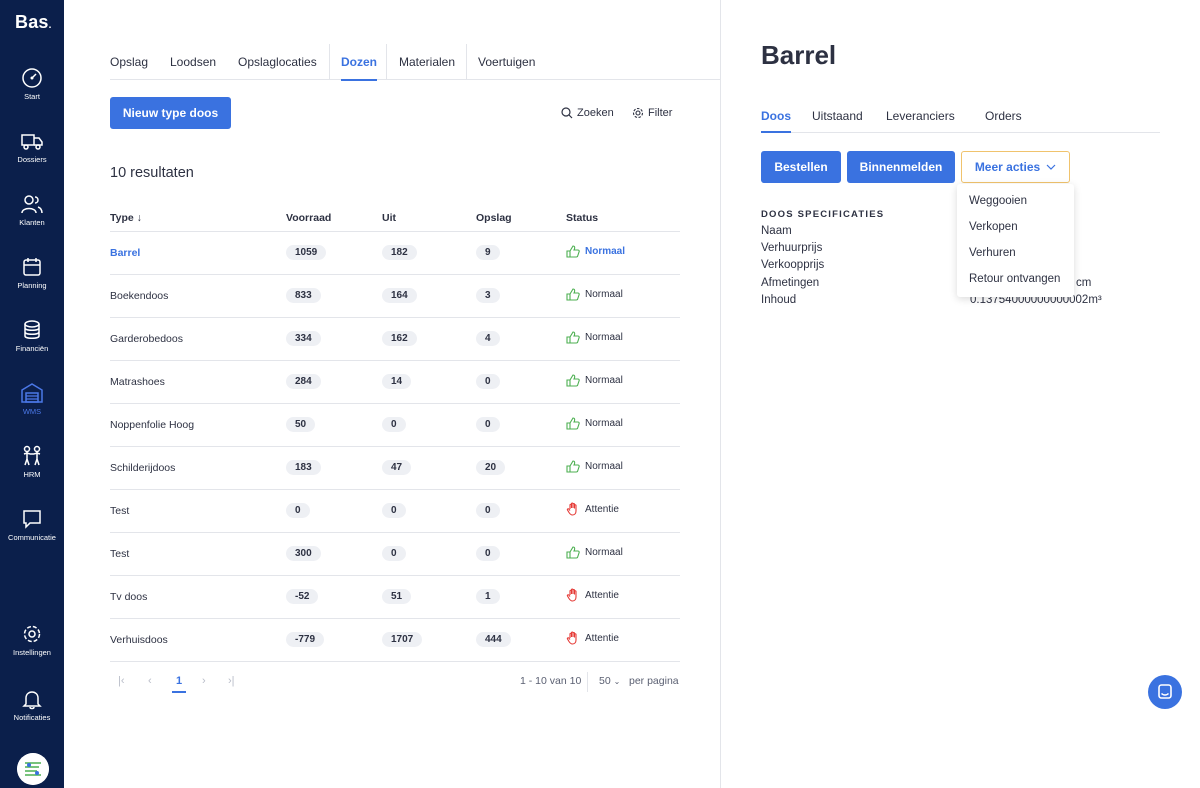  Describe the element at coordinates (395, 382) in the screenshot. I see `table-row: Matrashoes 284 14 0 Normaal` at that location.